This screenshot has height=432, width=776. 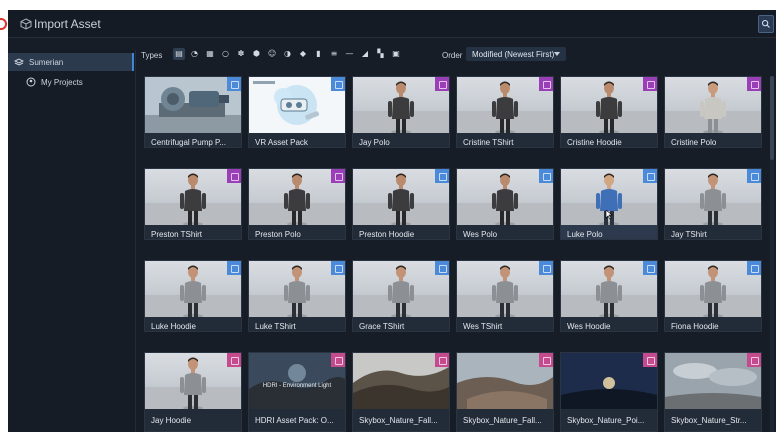 What do you see at coordinates (19, 62) in the screenshot?
I see `stack-icon` at bounding box center [19, 62].